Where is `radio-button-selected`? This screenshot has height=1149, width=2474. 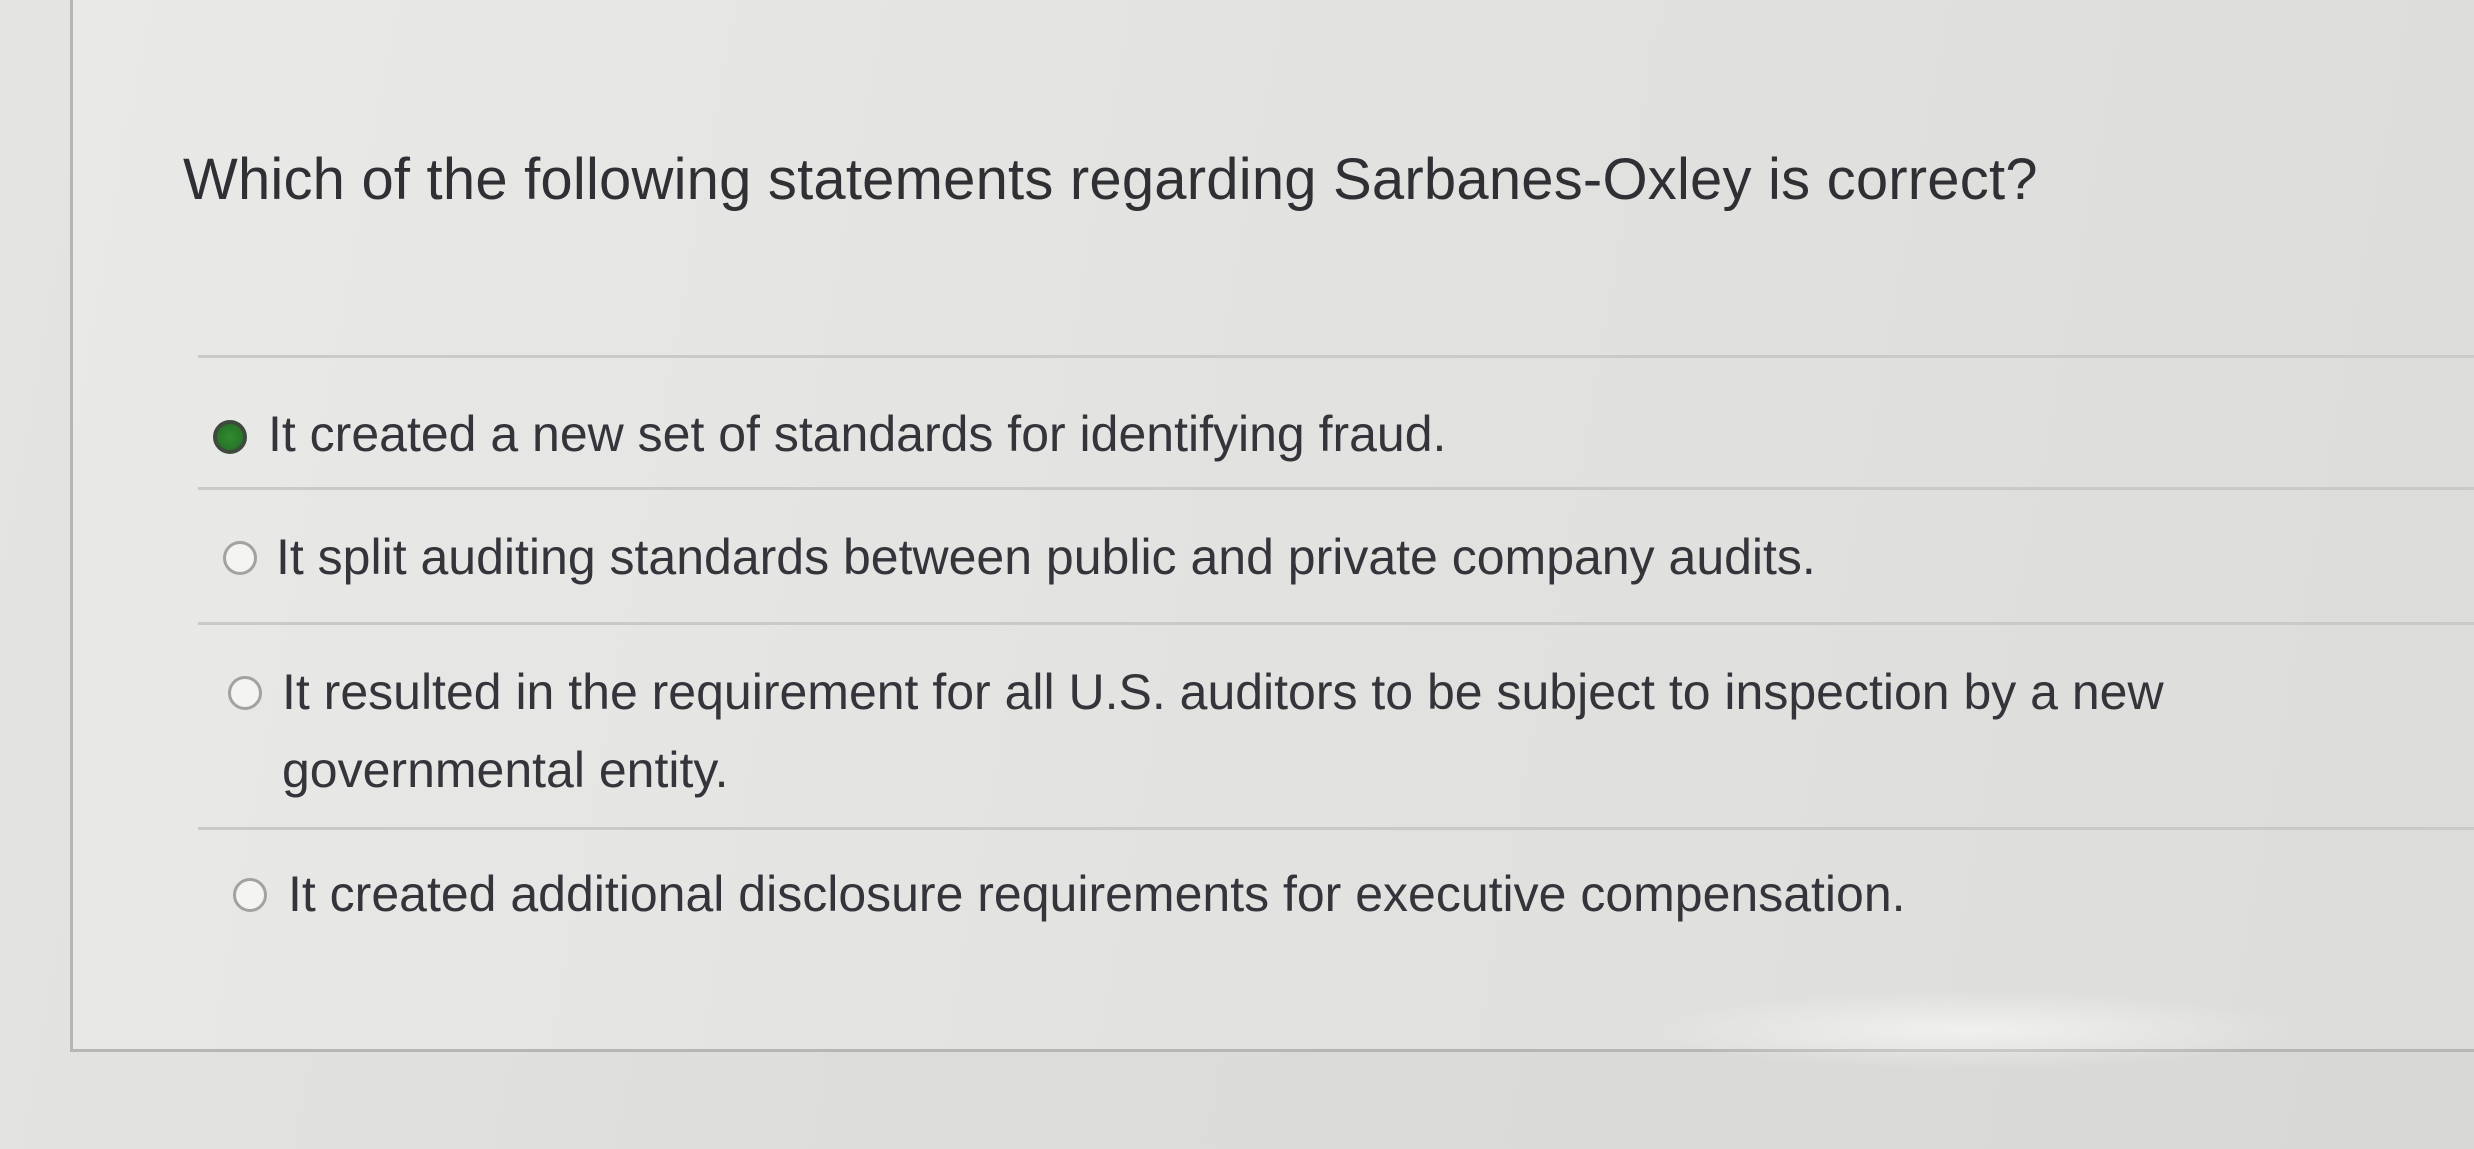
radio-button-selected is located at coordinates (230, 437).